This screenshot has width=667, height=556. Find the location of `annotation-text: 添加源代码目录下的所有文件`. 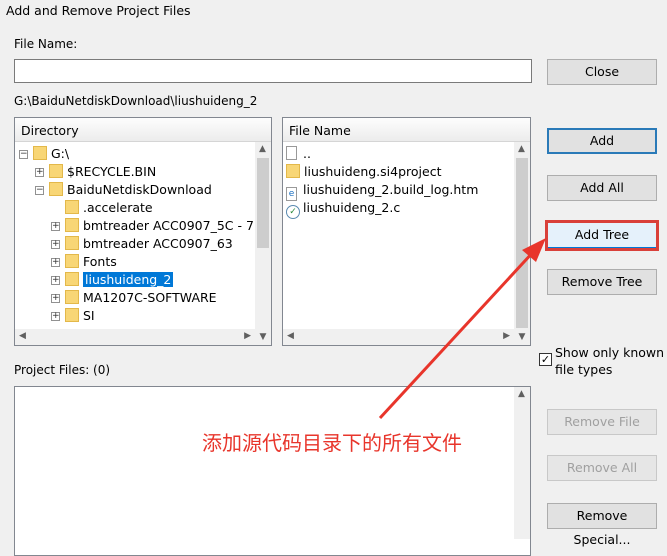

annotation-text: 添加源代码目录下的所有文件 is located at coordinates (332, 443).